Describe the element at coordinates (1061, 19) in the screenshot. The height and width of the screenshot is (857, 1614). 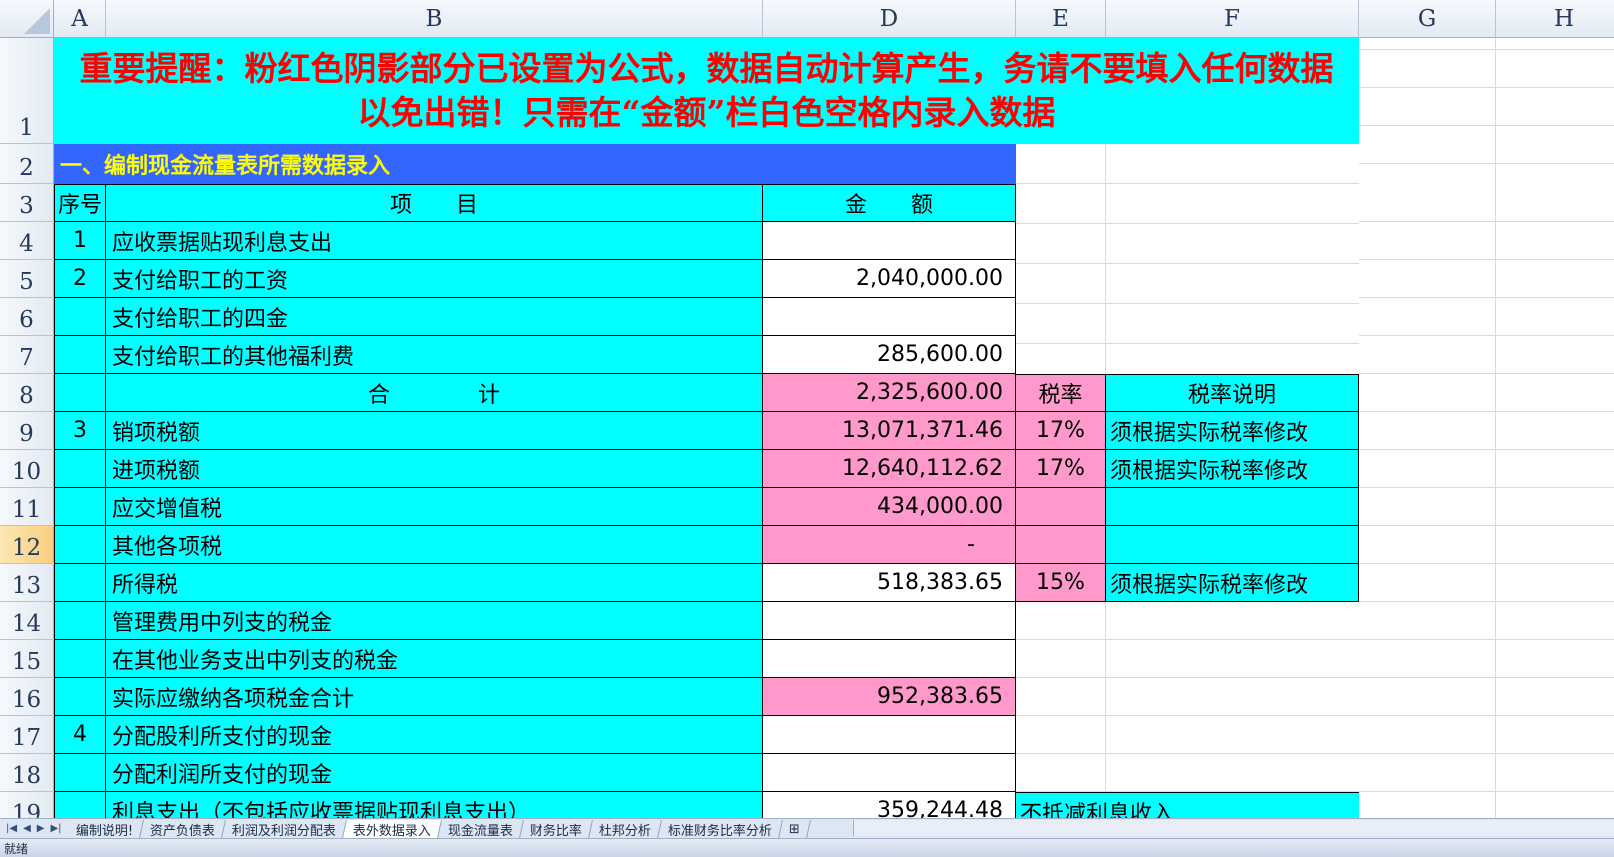
I see `column-header-e: E` at that location.